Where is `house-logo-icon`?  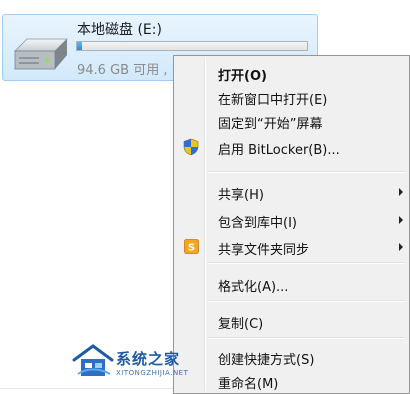 house-logo-icon is located at coordinates (93, 360).